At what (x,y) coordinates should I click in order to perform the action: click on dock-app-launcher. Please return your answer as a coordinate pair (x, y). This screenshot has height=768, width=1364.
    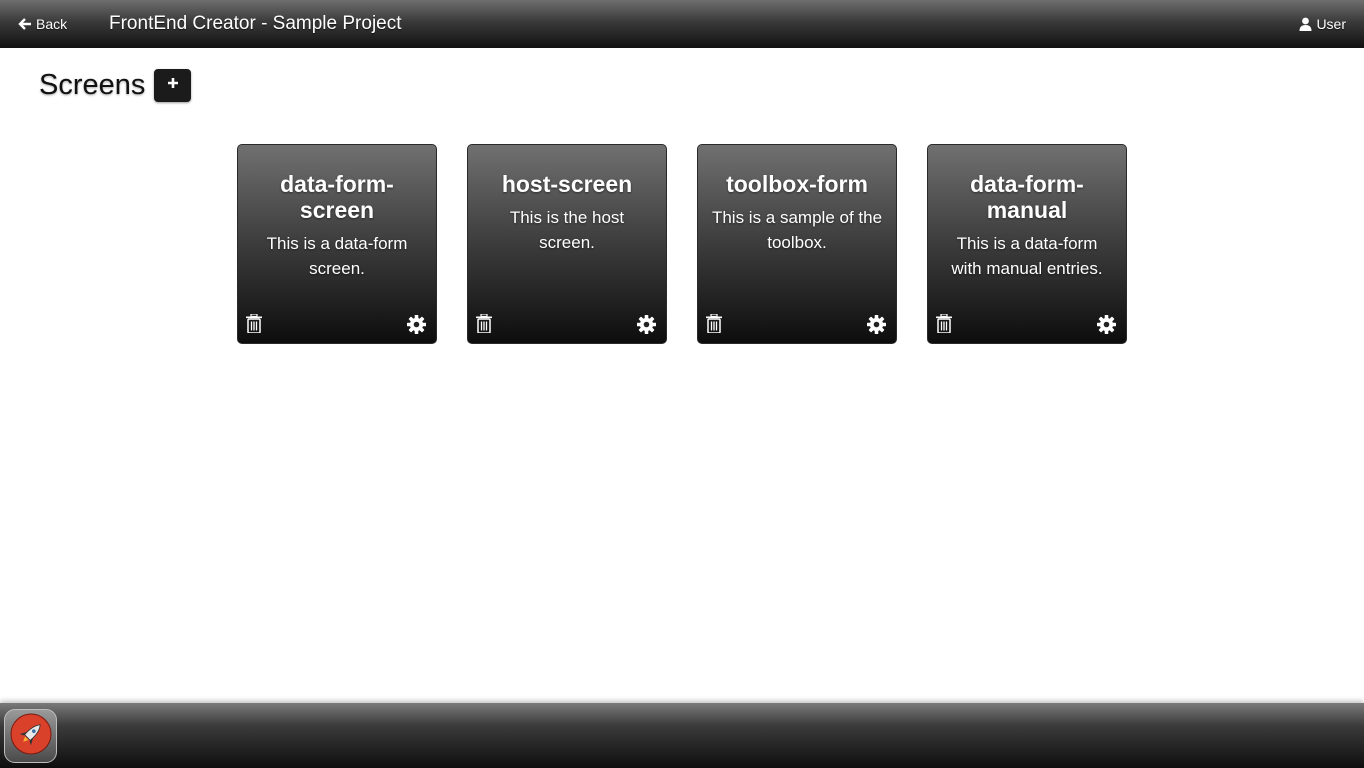
    Looking at the image, I should click on (30, 736).